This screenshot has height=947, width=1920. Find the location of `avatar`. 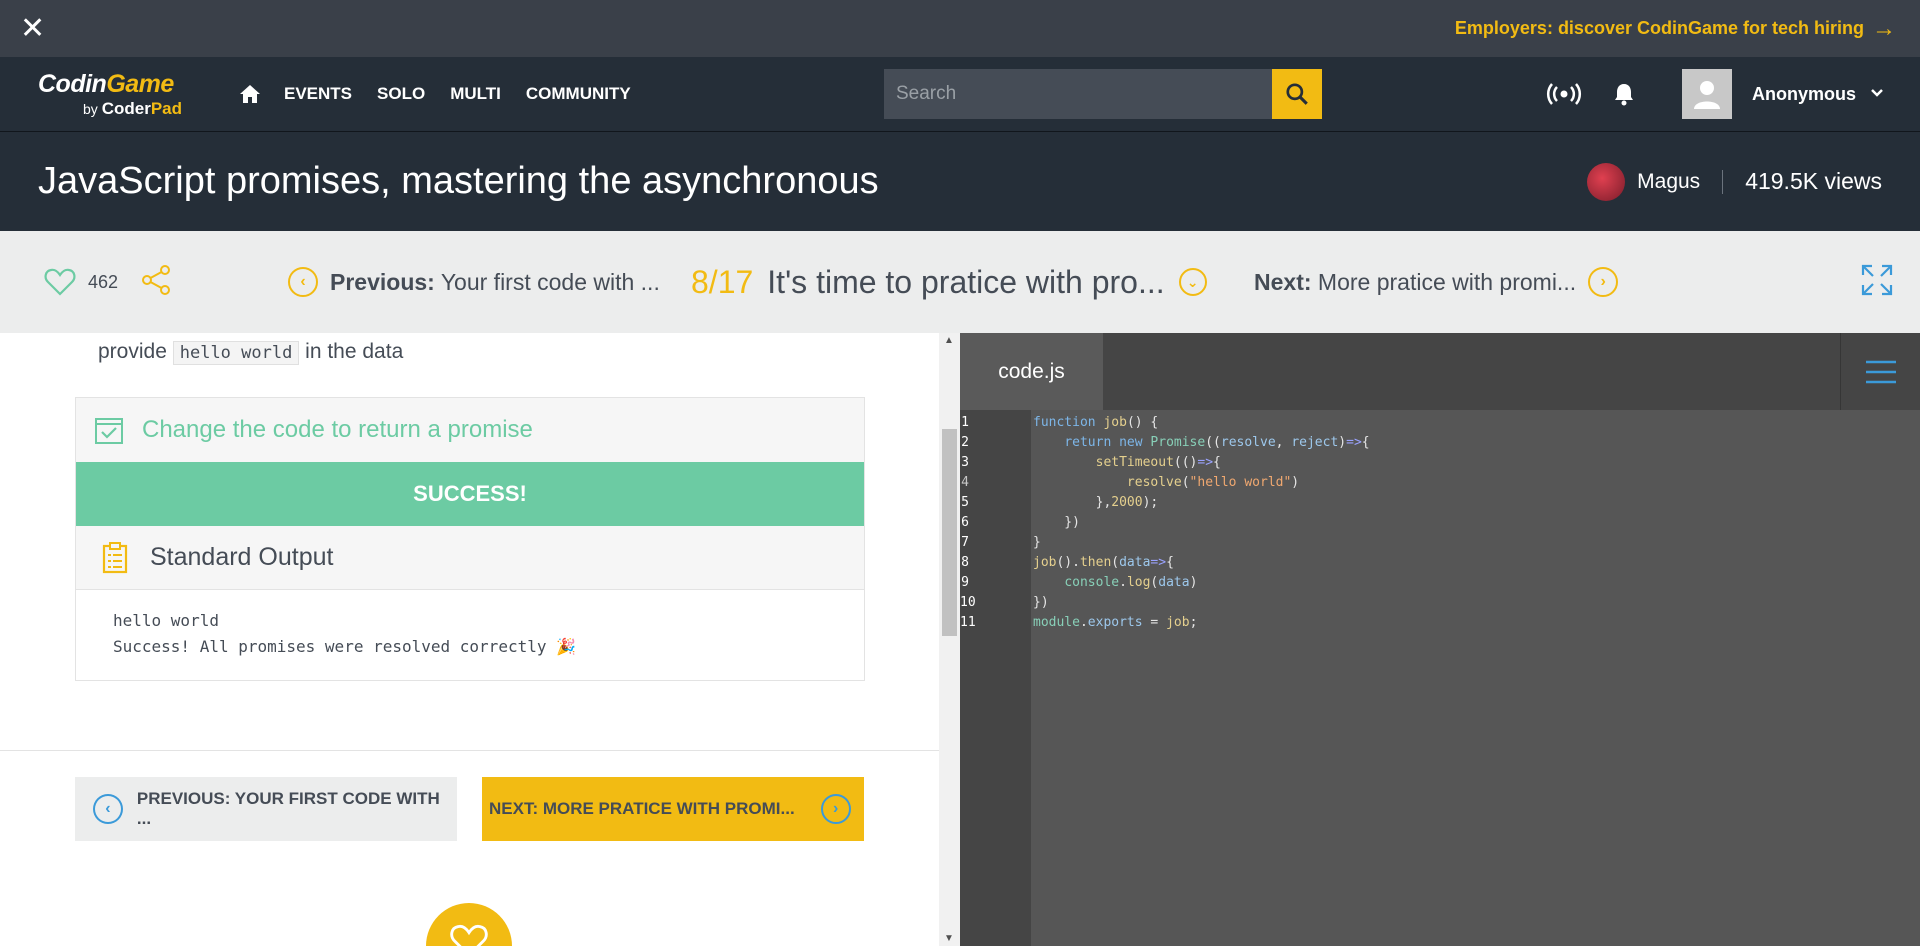

avatar is located at coordinates (1706, 94).